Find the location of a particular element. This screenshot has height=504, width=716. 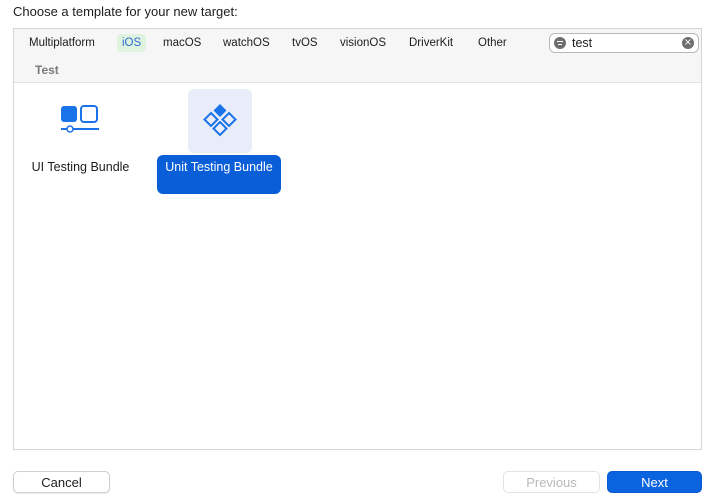

tab-other: Other is located at coordinates (492, 43).